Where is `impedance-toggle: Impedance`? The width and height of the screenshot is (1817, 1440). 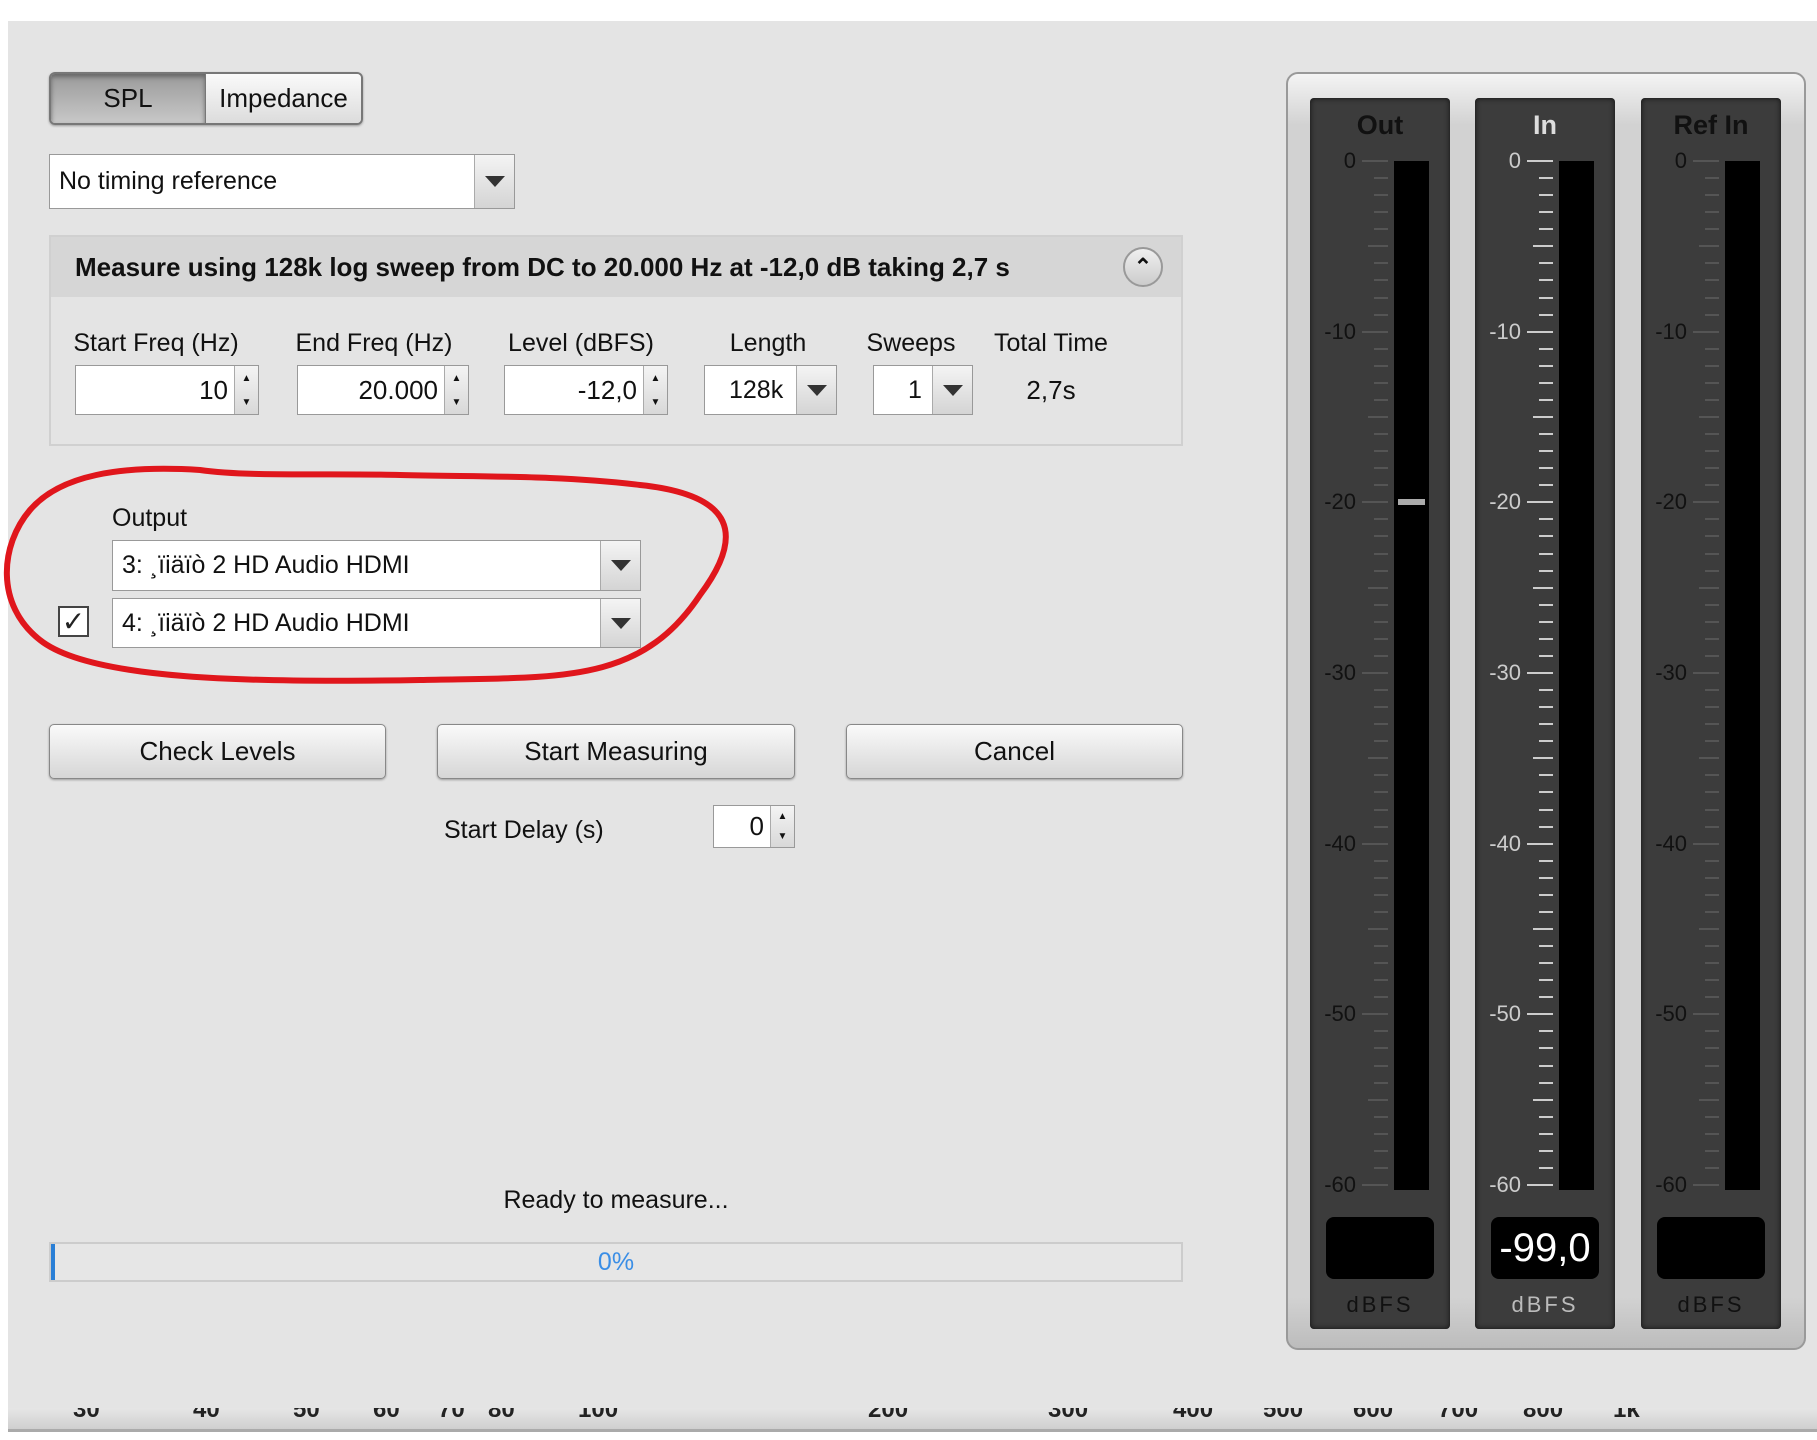 impedance-toggle: Impedance is located at coordinates (283, 98).